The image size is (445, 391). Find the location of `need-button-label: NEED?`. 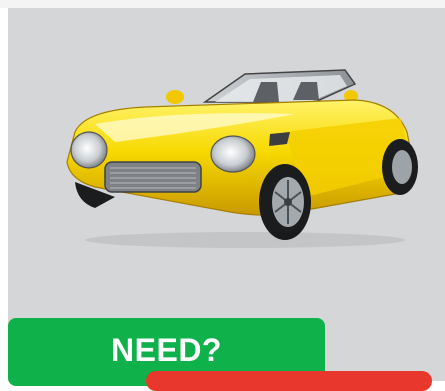

need-button-label: NEED? is located at coordinates (166, 350).